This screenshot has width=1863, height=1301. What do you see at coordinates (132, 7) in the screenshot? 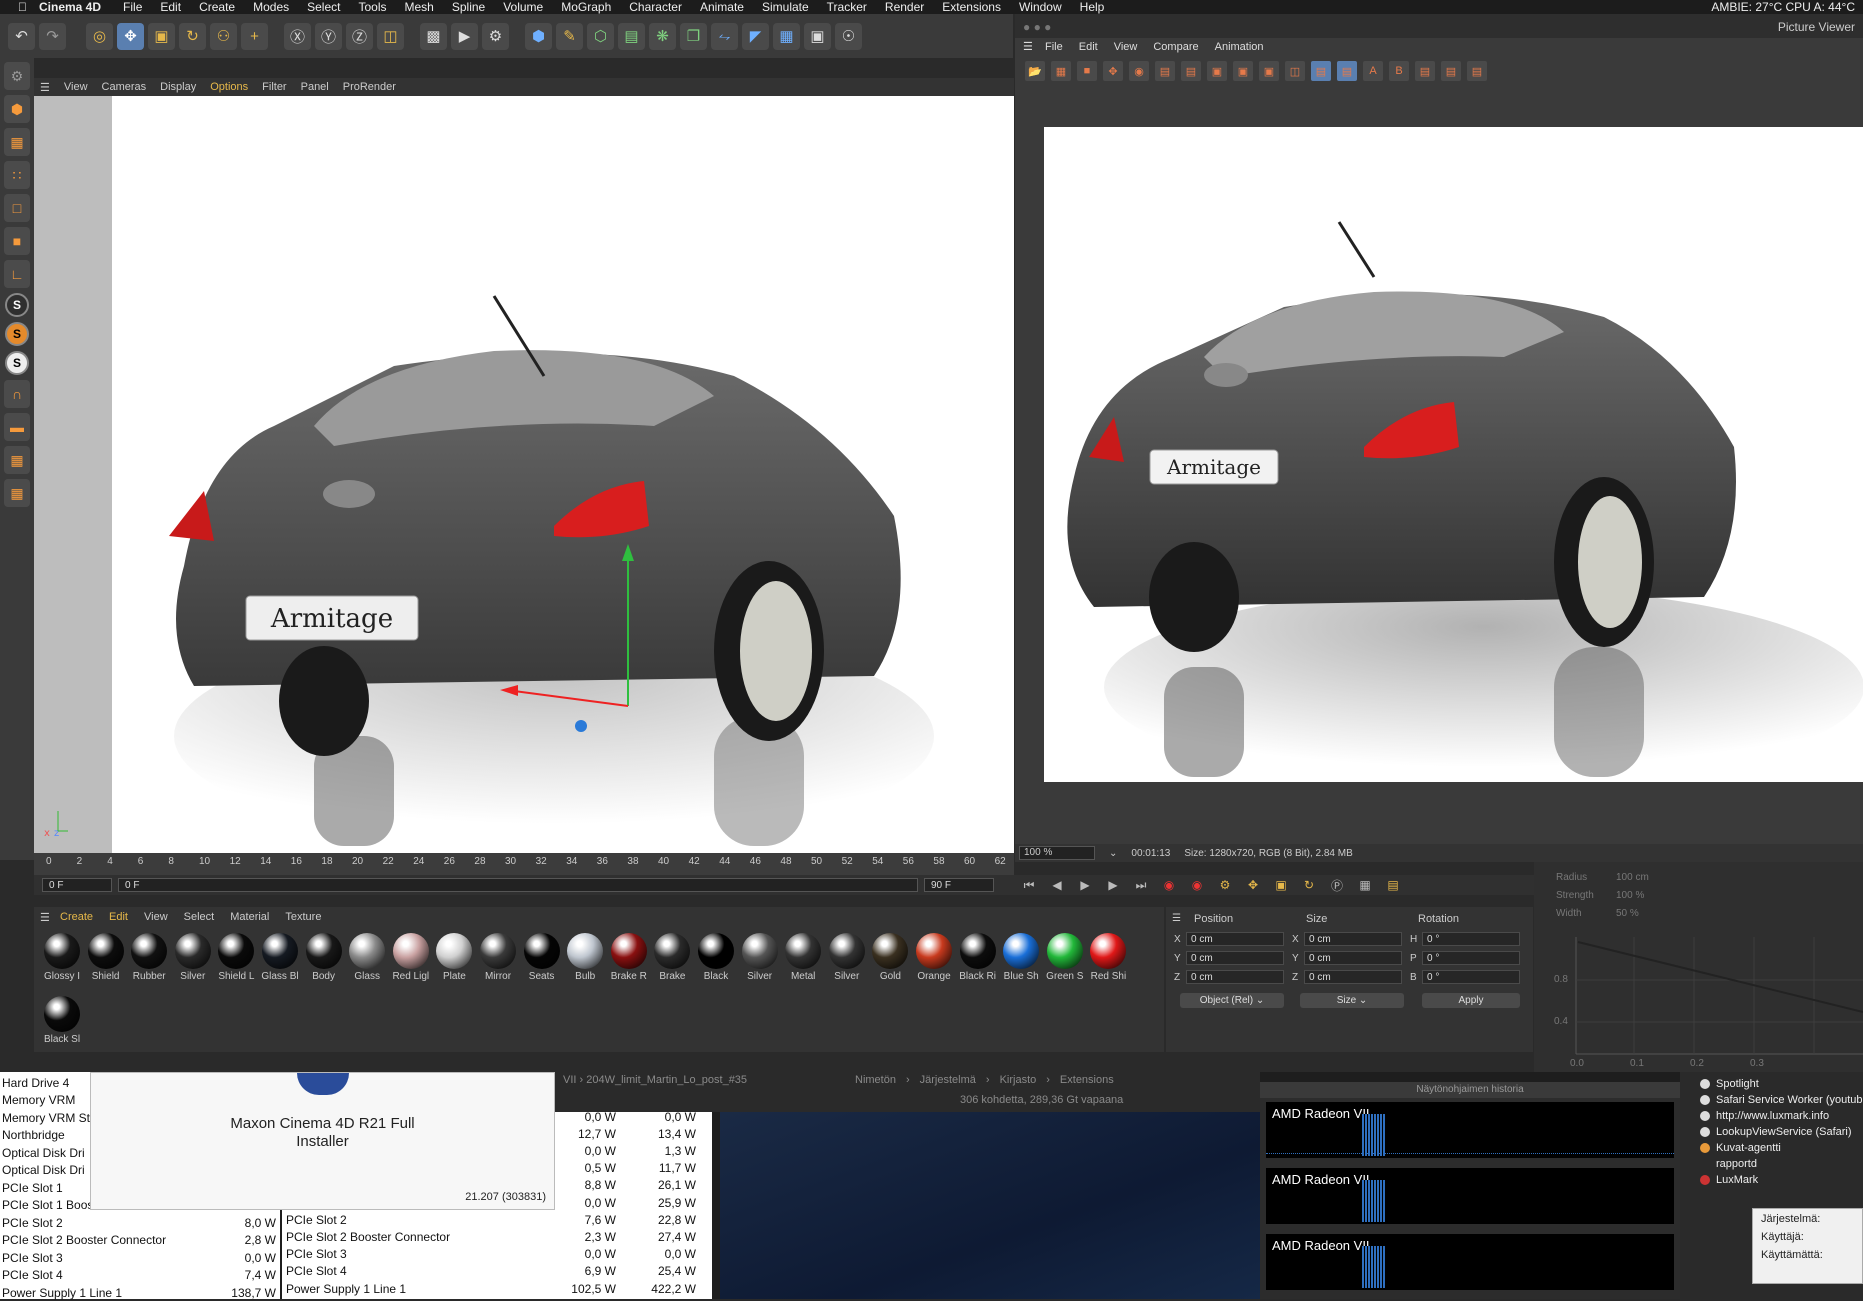
I see `menu-file: File` at bounding box center [132, 7].